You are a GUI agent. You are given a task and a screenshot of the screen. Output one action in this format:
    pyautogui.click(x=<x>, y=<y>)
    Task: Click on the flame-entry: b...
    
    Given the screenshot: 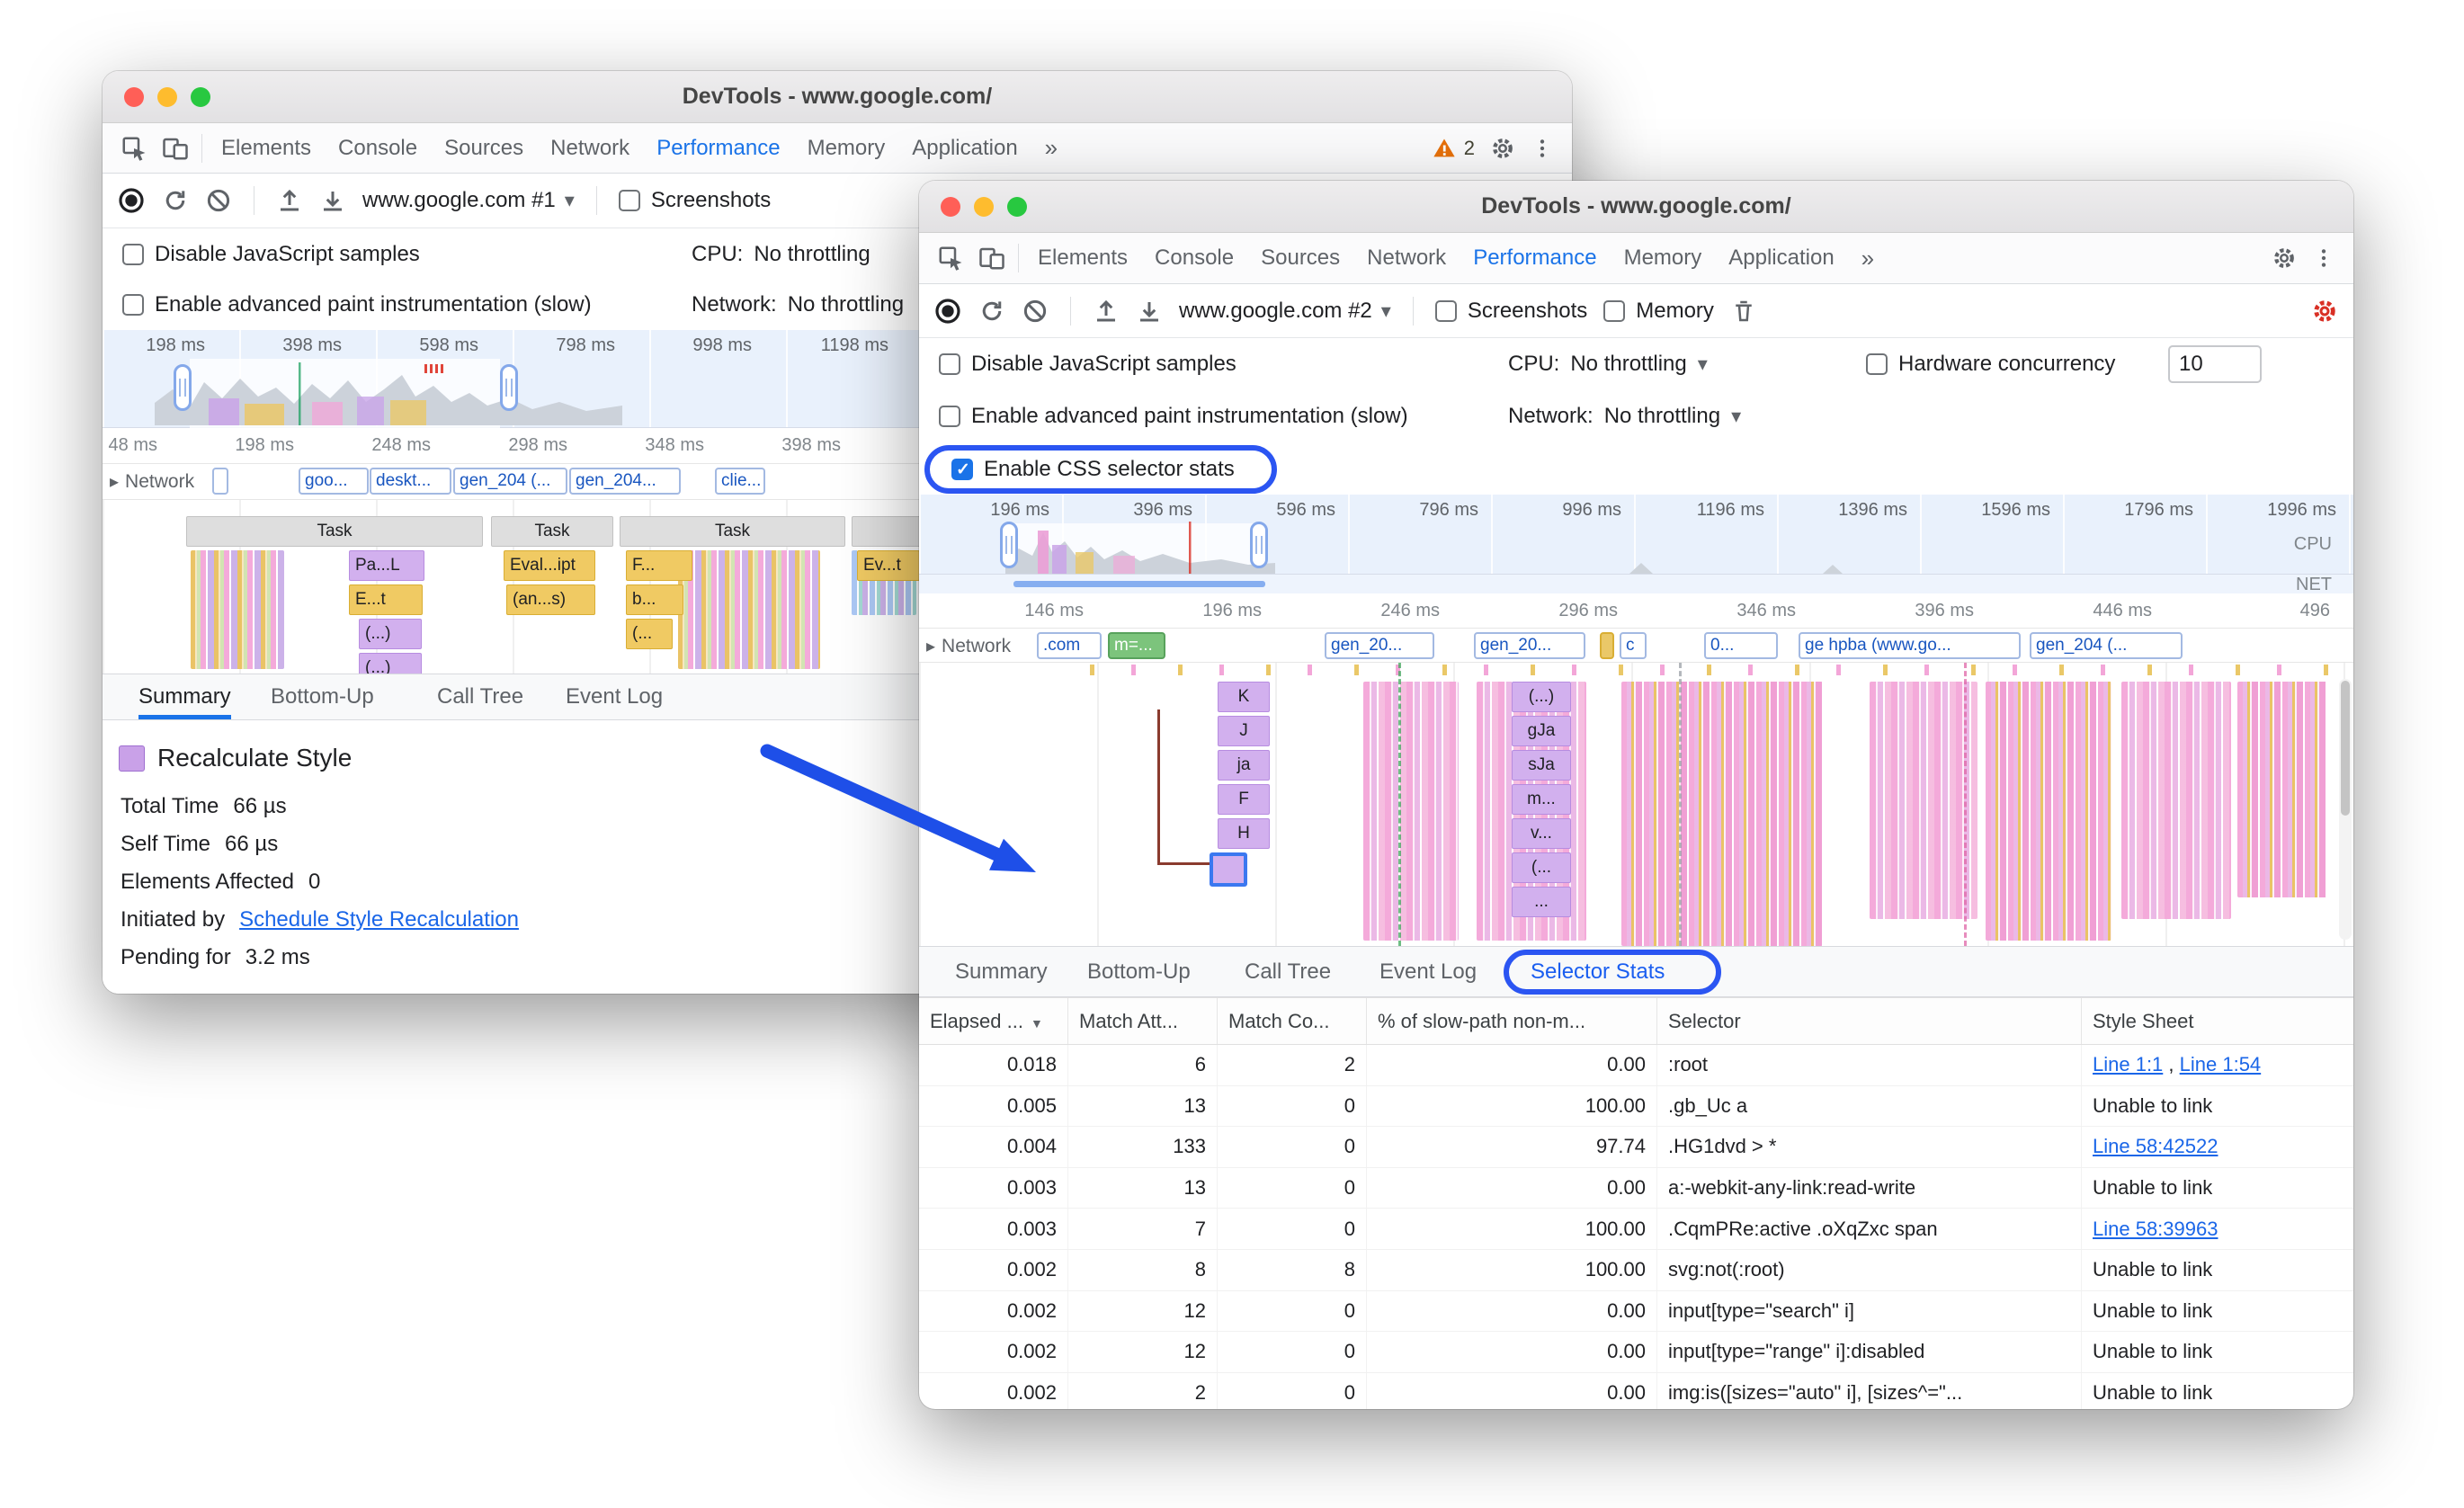 What is the action you would take?
    pyautogui.click(x=655, y=599)
    